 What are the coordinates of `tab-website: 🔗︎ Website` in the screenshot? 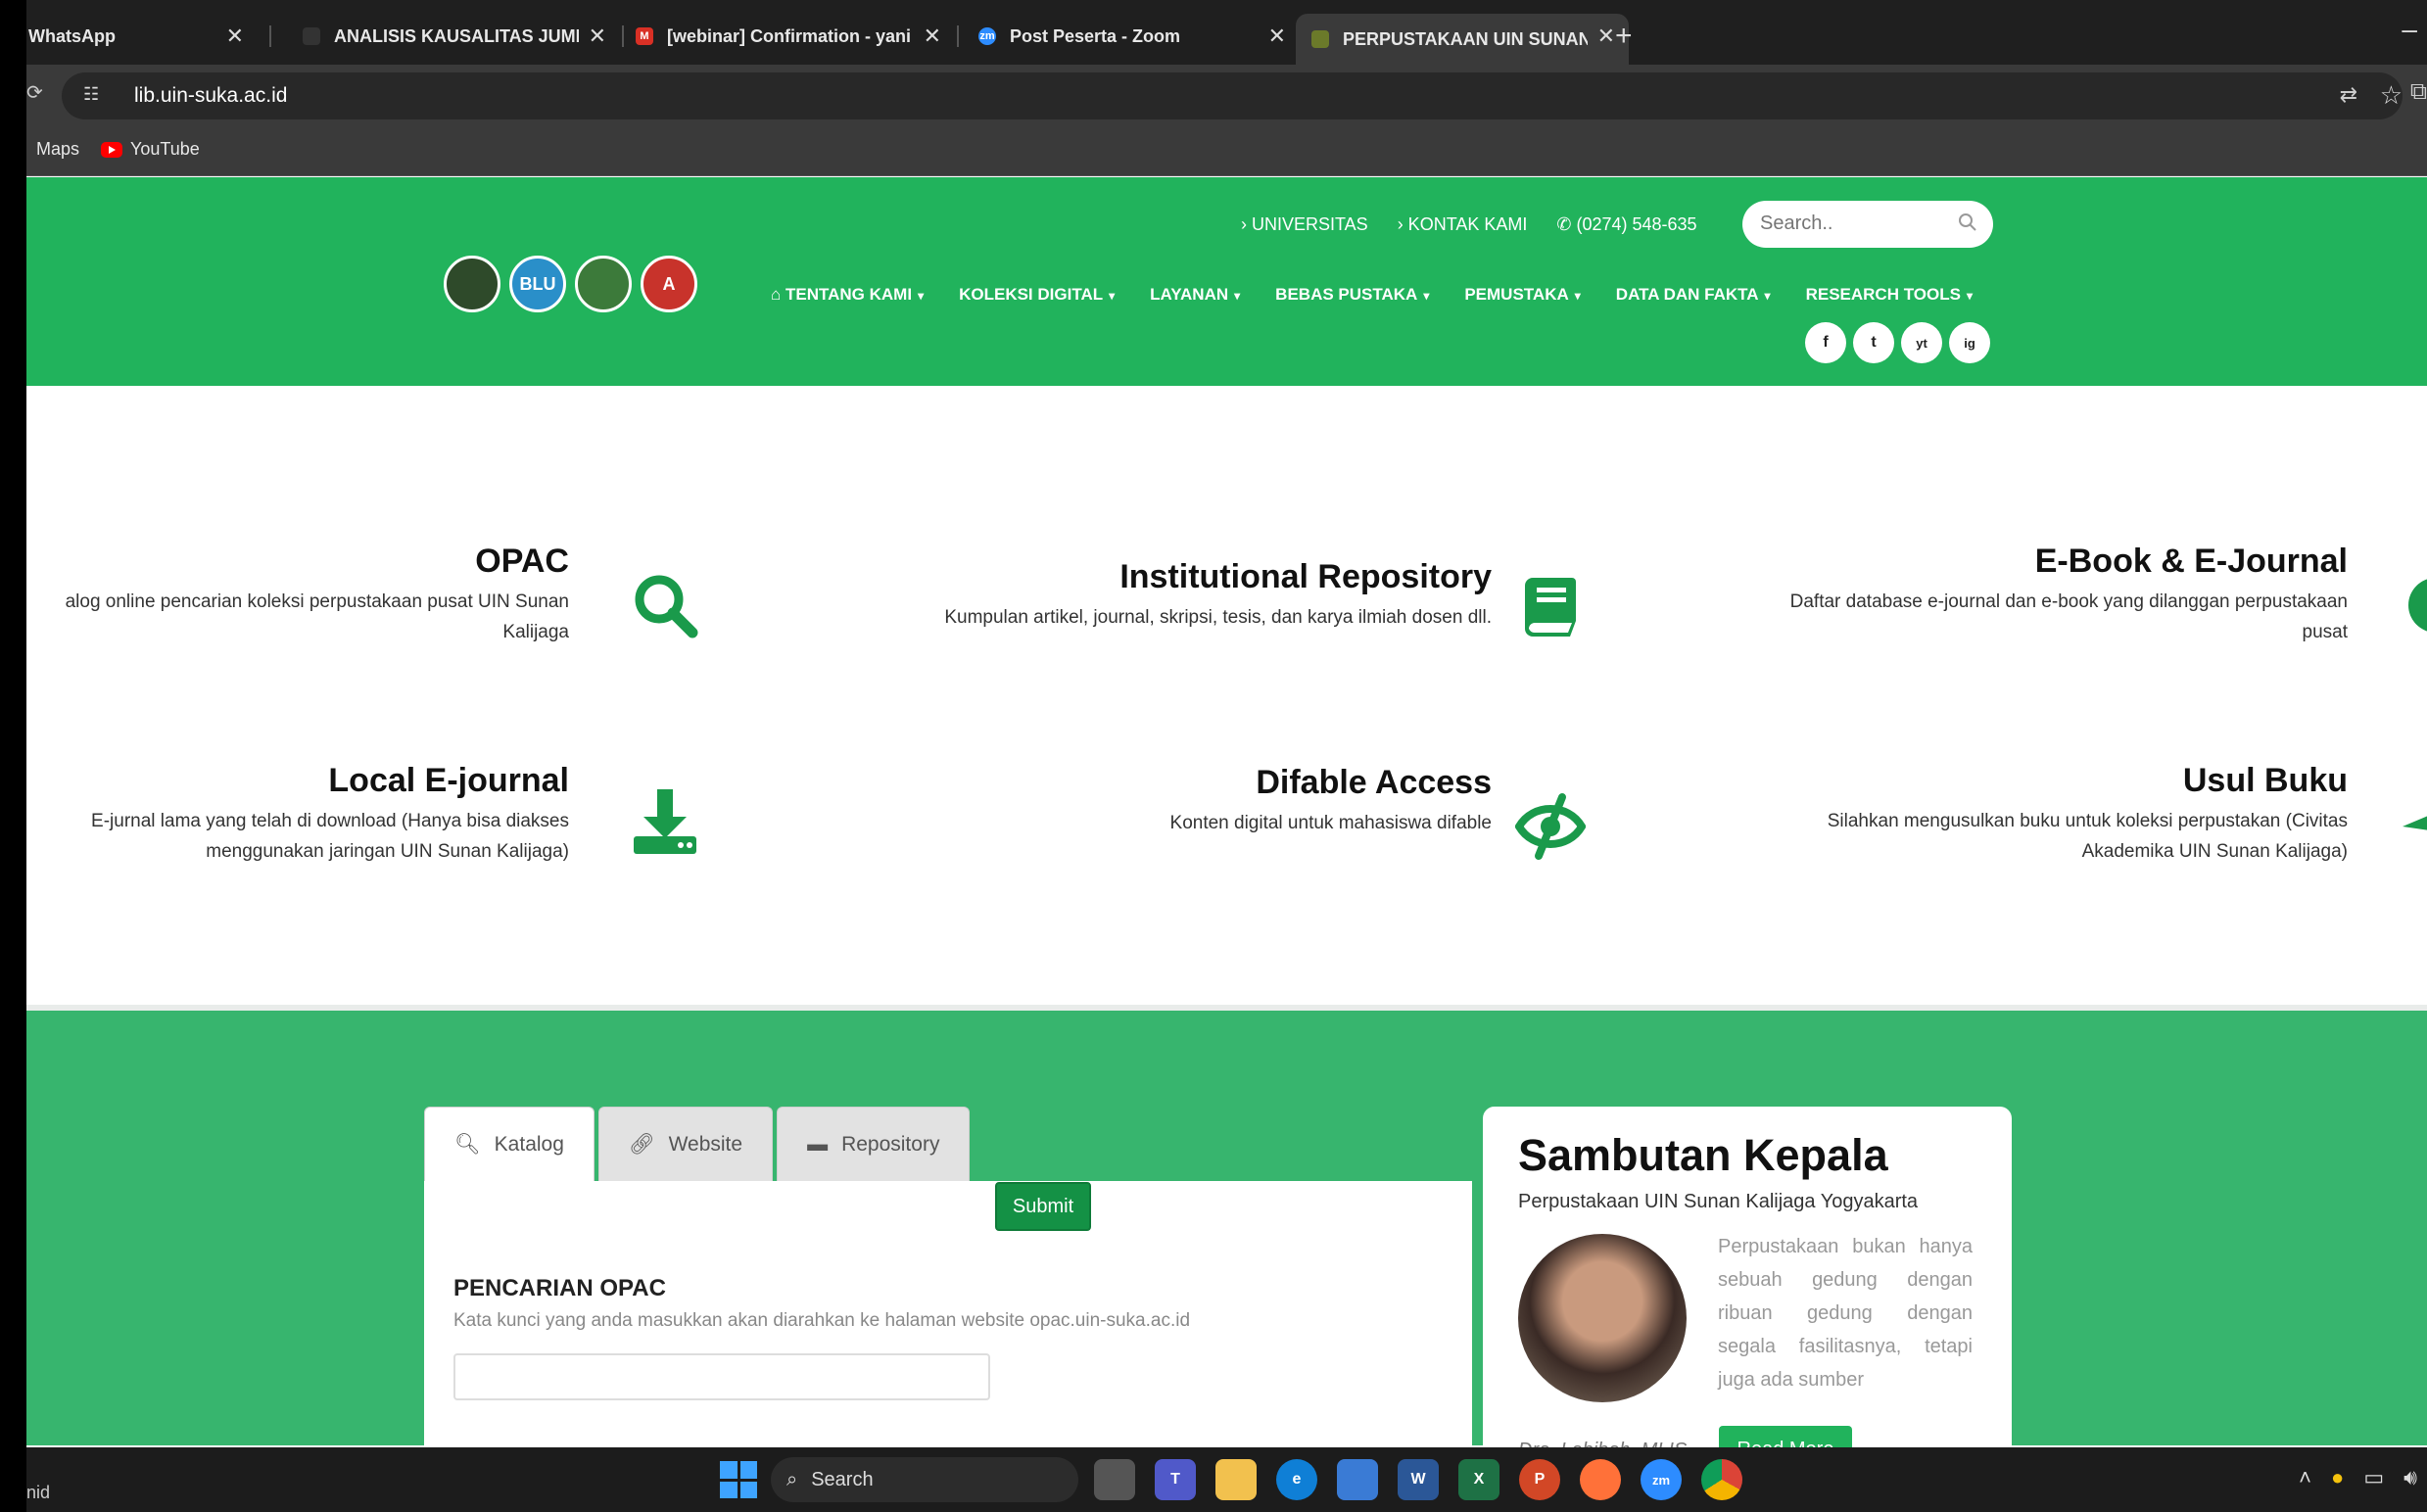 It's located at (685, 1144).